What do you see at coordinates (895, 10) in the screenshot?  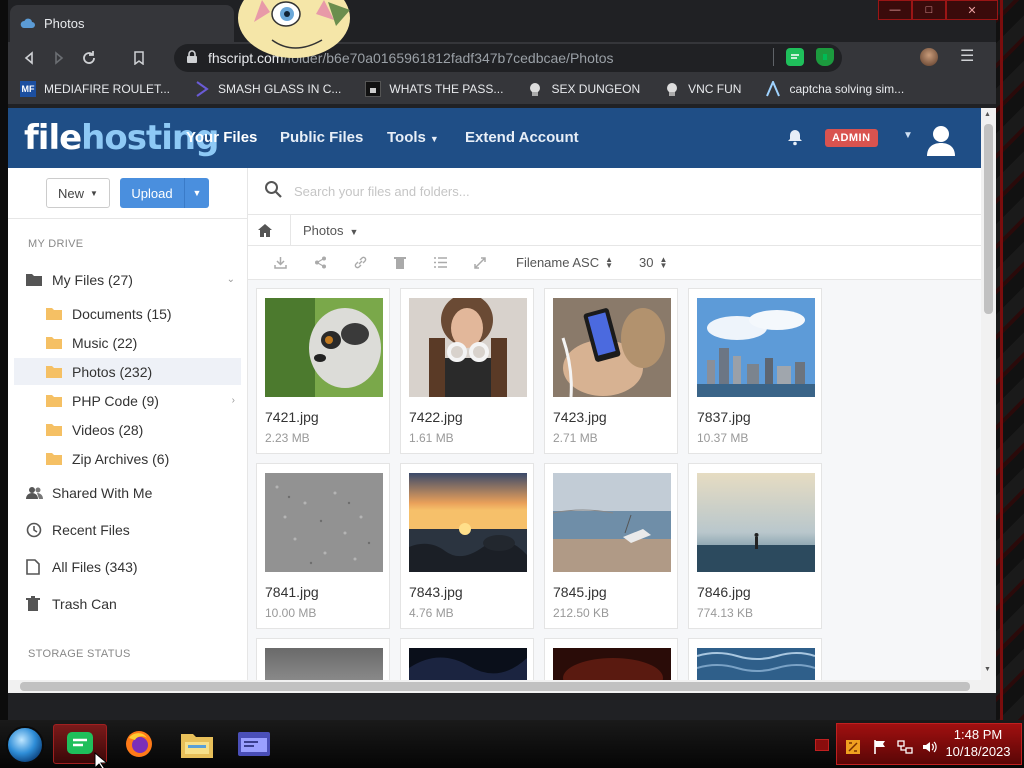 I see `minimize-button: —` at bounding box center [895, 10].